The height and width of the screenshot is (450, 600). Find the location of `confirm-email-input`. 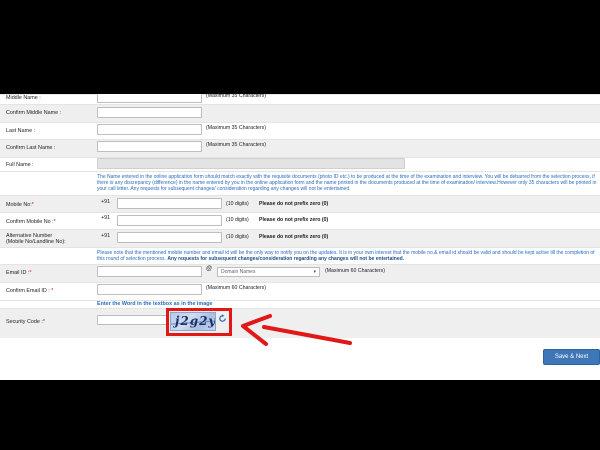

confirm-email-input is located at coordinates (149, 289).